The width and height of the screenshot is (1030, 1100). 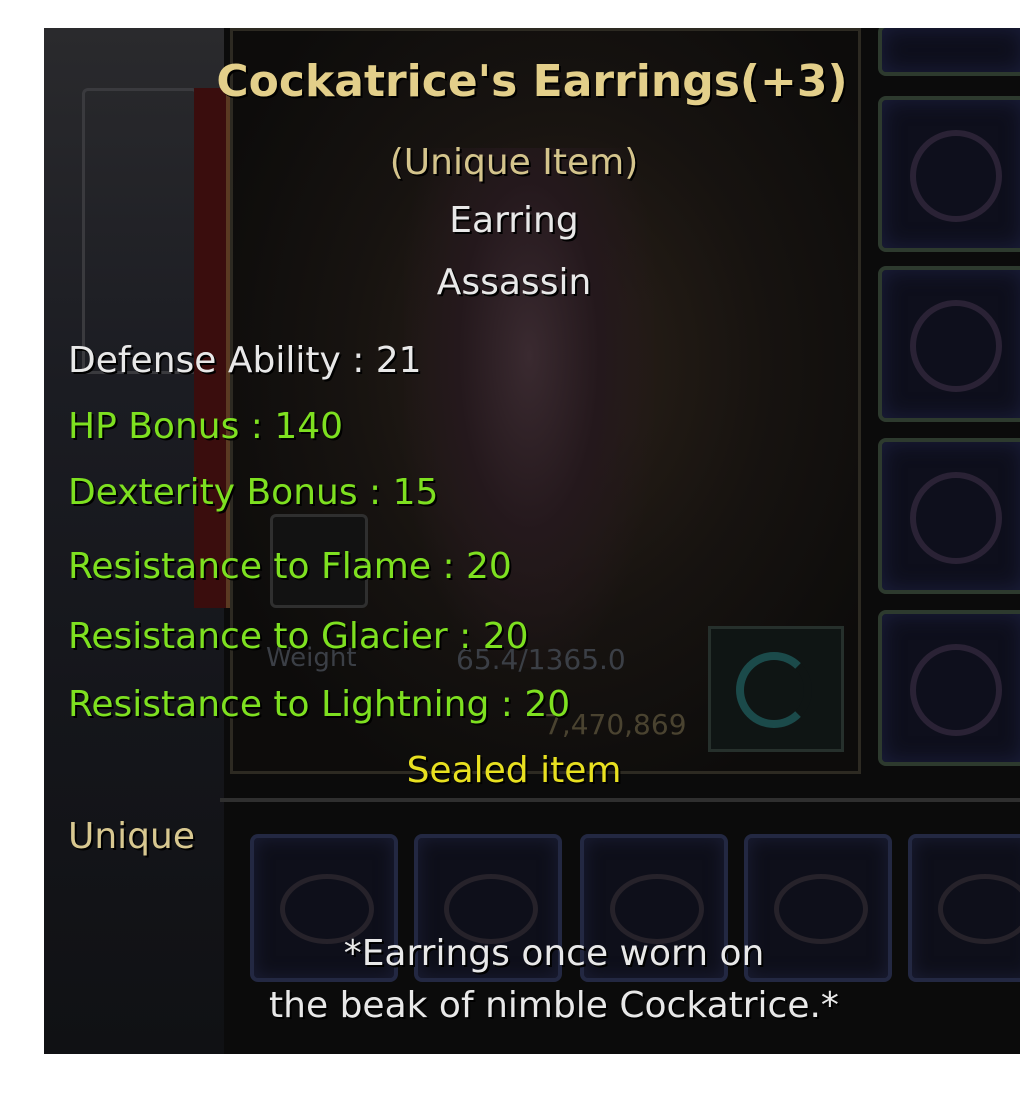 I want to click on ring-item-icon, so click(x=956, y=518).